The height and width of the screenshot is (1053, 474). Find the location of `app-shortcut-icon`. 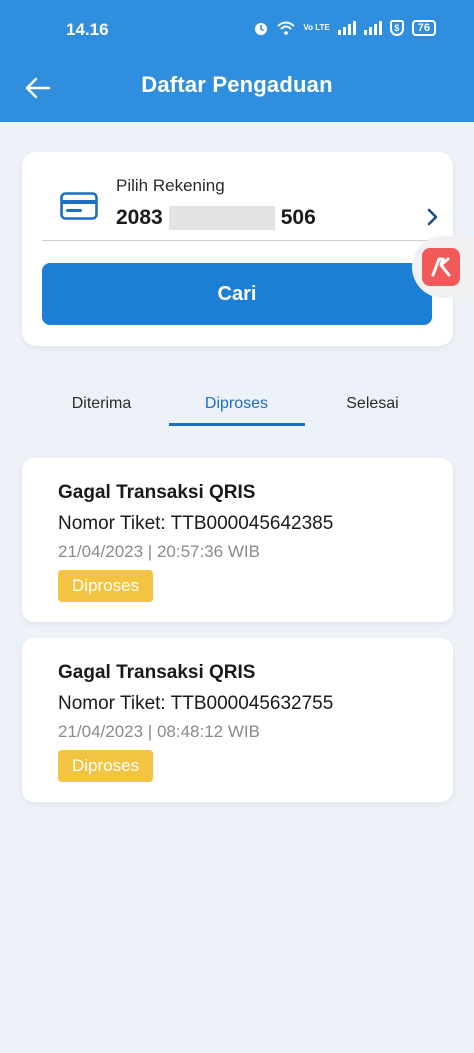

app-shortcut-icon is located at coordinates (441, 267).